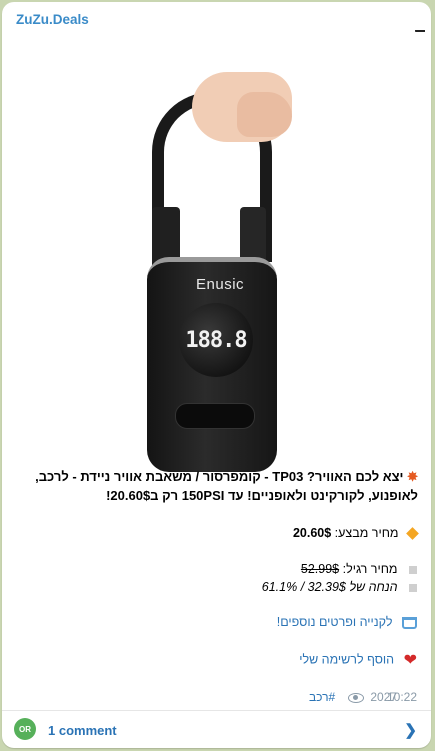 Image resolution: width=435 pixels, height=751 pixels. I want to click on chevron-right-icon: ❯, so click(410, 730).